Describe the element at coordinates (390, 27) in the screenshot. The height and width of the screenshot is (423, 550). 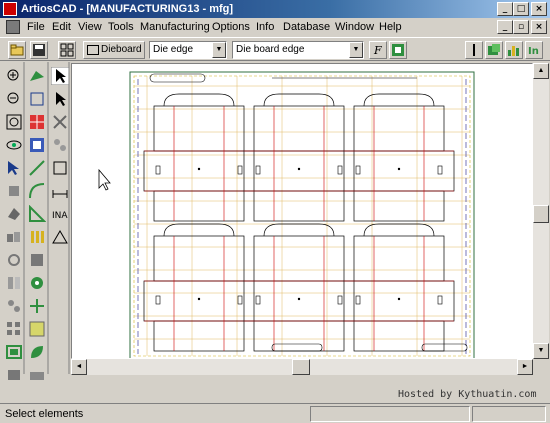
I see `menu-help: Help` at that location.